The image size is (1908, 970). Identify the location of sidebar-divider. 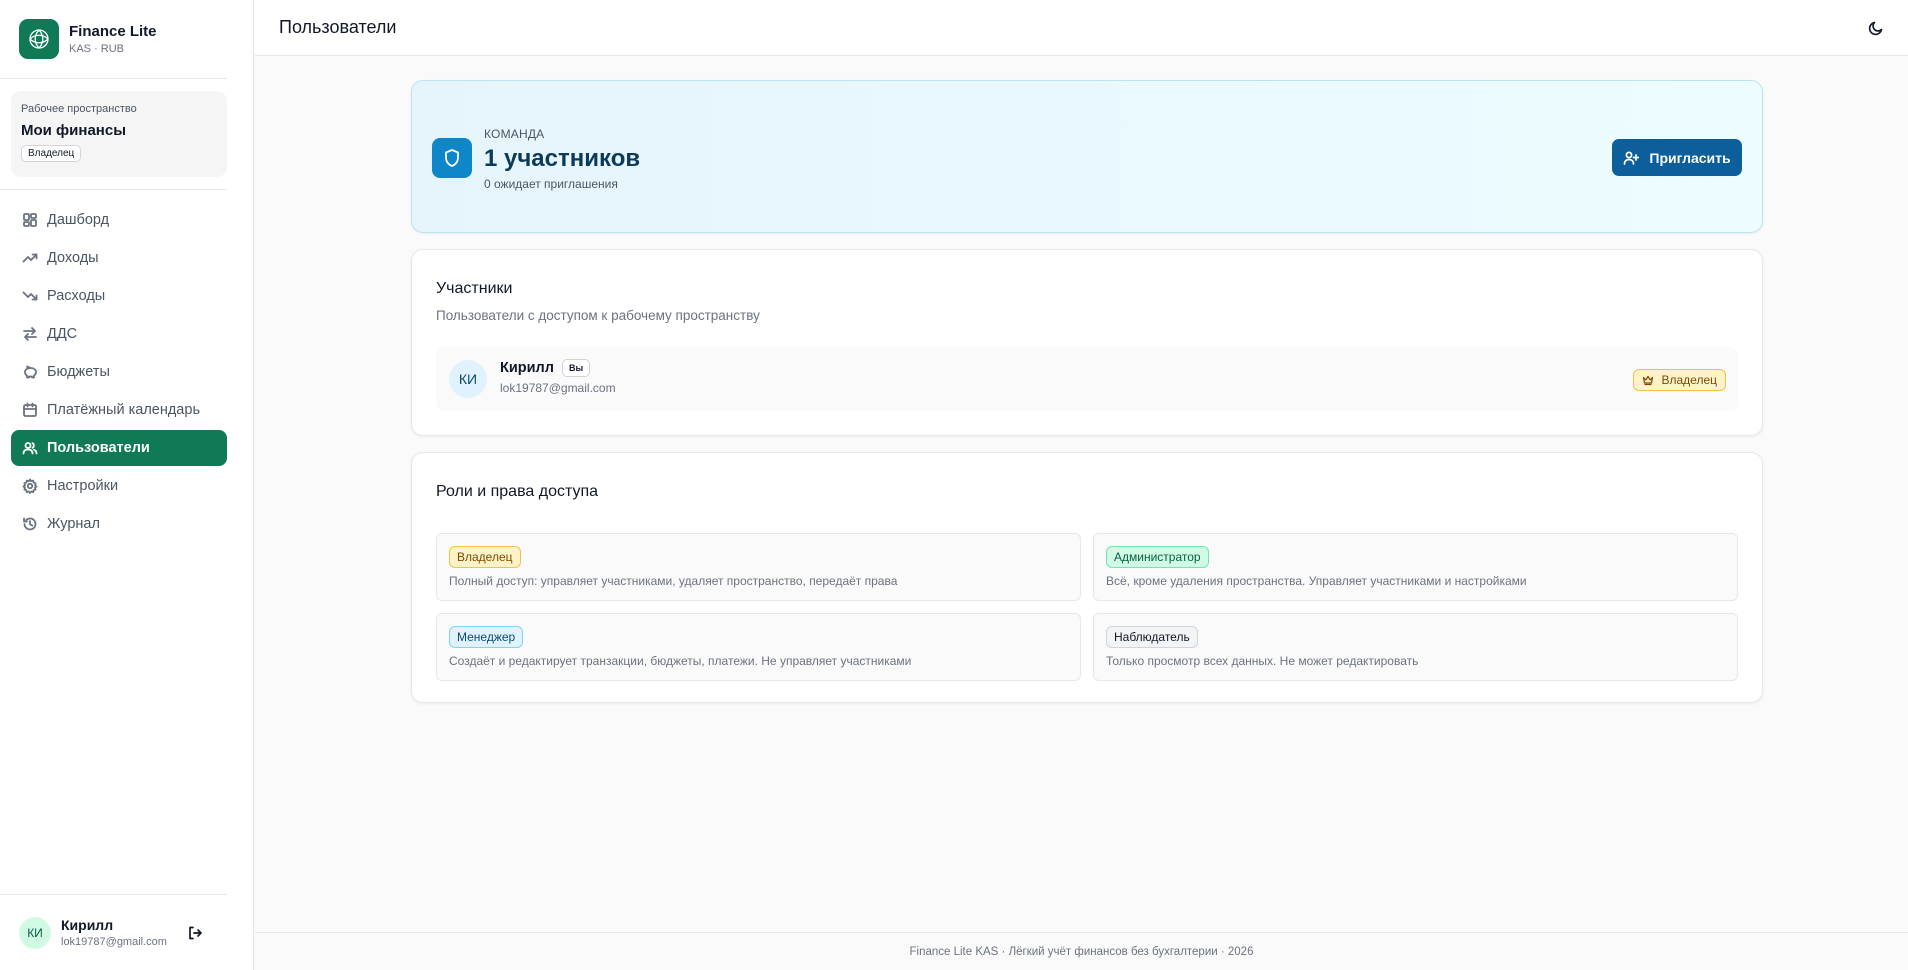
(113, 189).